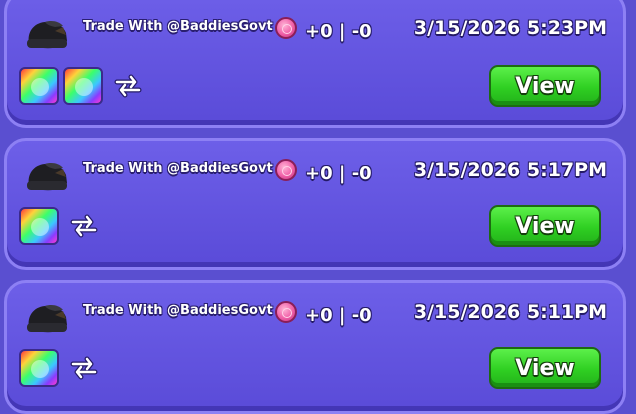 The width and height of the screenshot is (636, 414). I want to click on trade-timestamp: 3/15/2026 5:23PM, so click(510, 28).